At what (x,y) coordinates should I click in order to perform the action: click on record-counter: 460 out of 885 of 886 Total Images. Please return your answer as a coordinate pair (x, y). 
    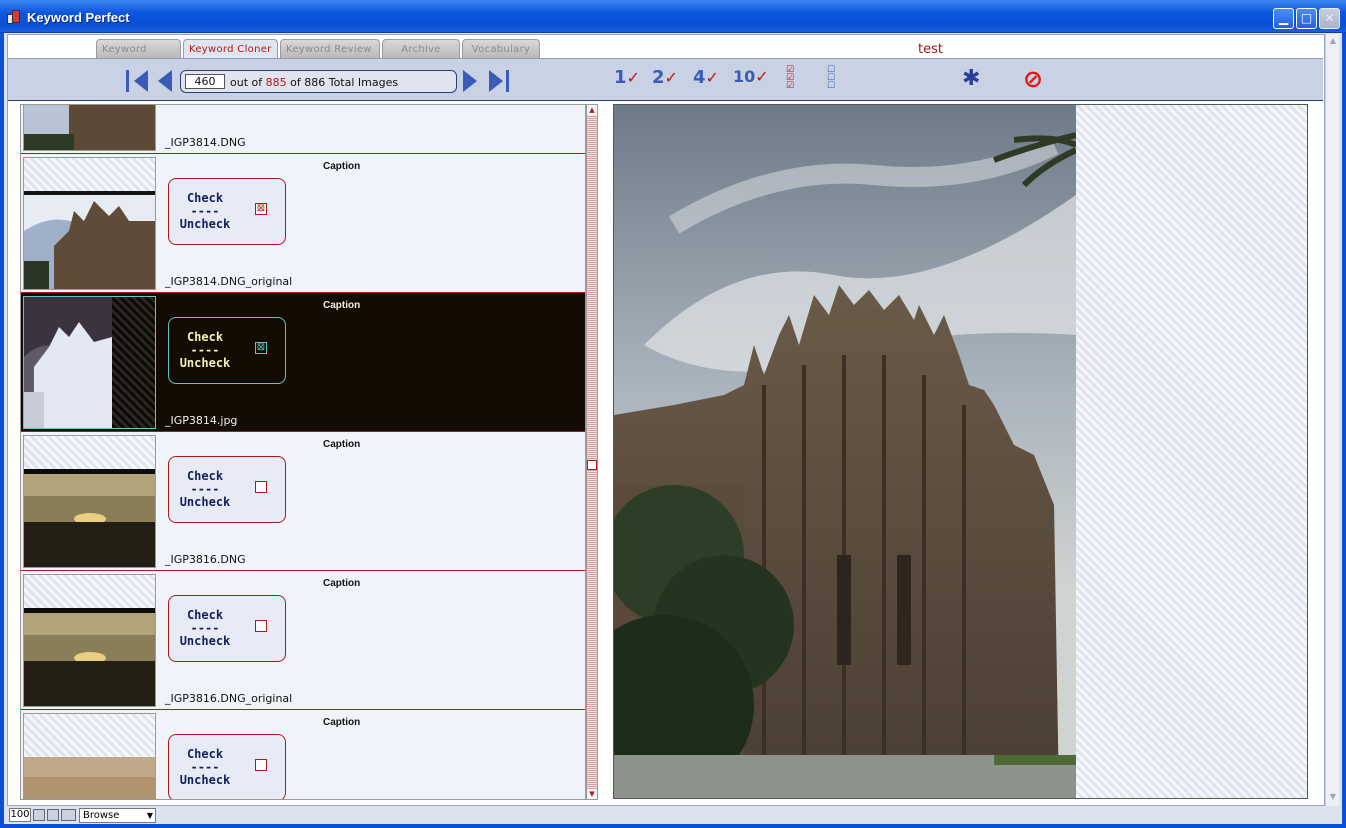
    Looking at the image, I should click on (318, 81).